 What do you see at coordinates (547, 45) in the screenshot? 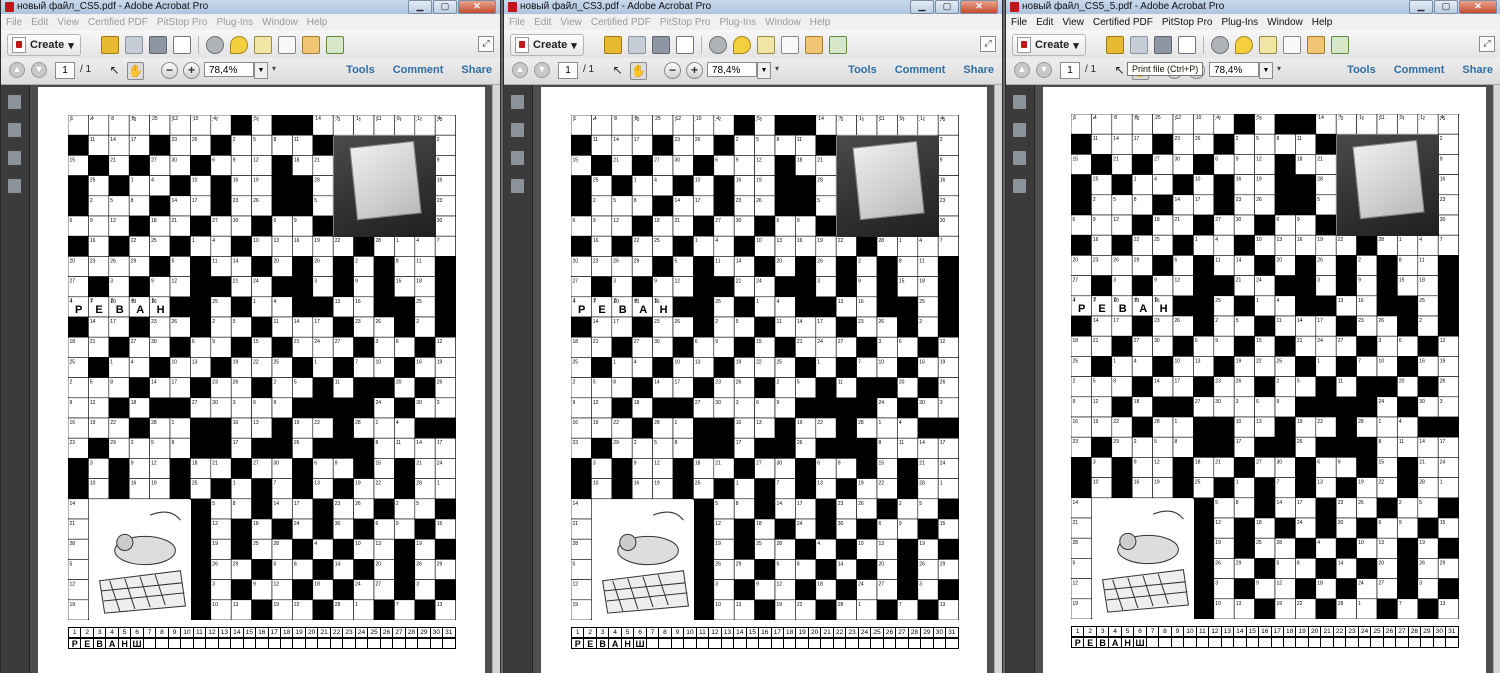
I see `create-button: Create ▾` at bounding box center [547, 45].